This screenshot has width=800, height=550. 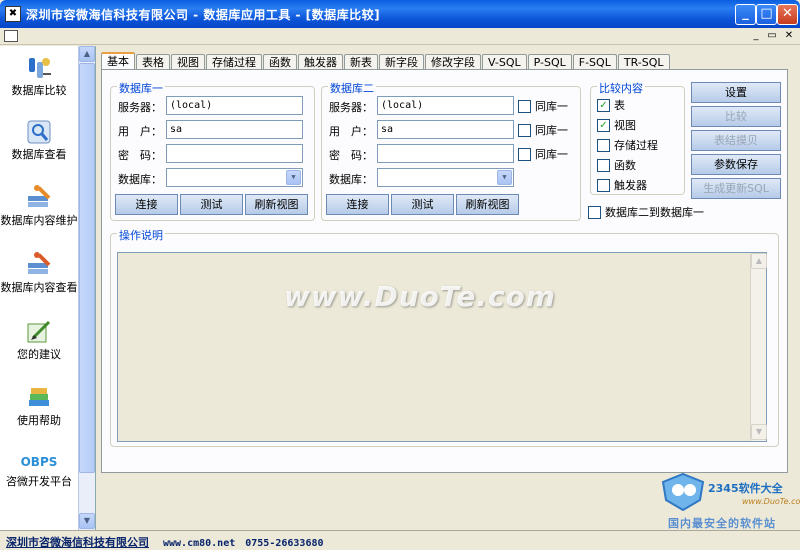 What do you see at coordinates (736, 188) in the screenshot?
I see `generate-sql-button: 生成更新SQL` at bounding box center [736, 188].